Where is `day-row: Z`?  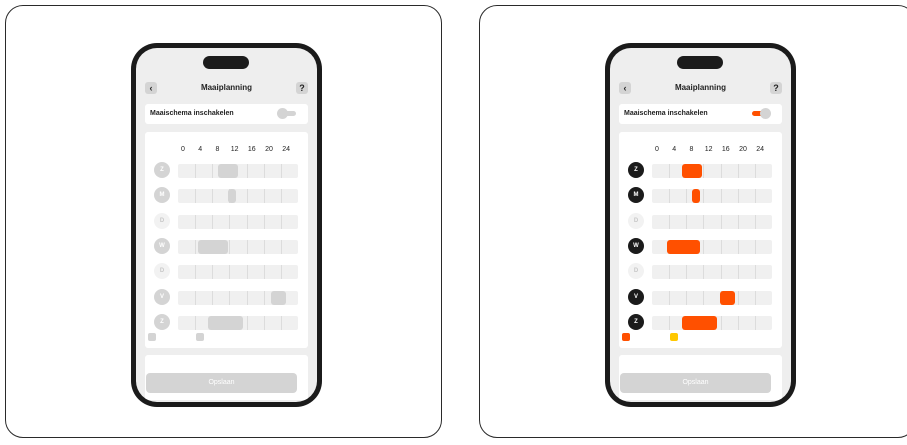 day-row: Z is located at coordinates (226, 322).